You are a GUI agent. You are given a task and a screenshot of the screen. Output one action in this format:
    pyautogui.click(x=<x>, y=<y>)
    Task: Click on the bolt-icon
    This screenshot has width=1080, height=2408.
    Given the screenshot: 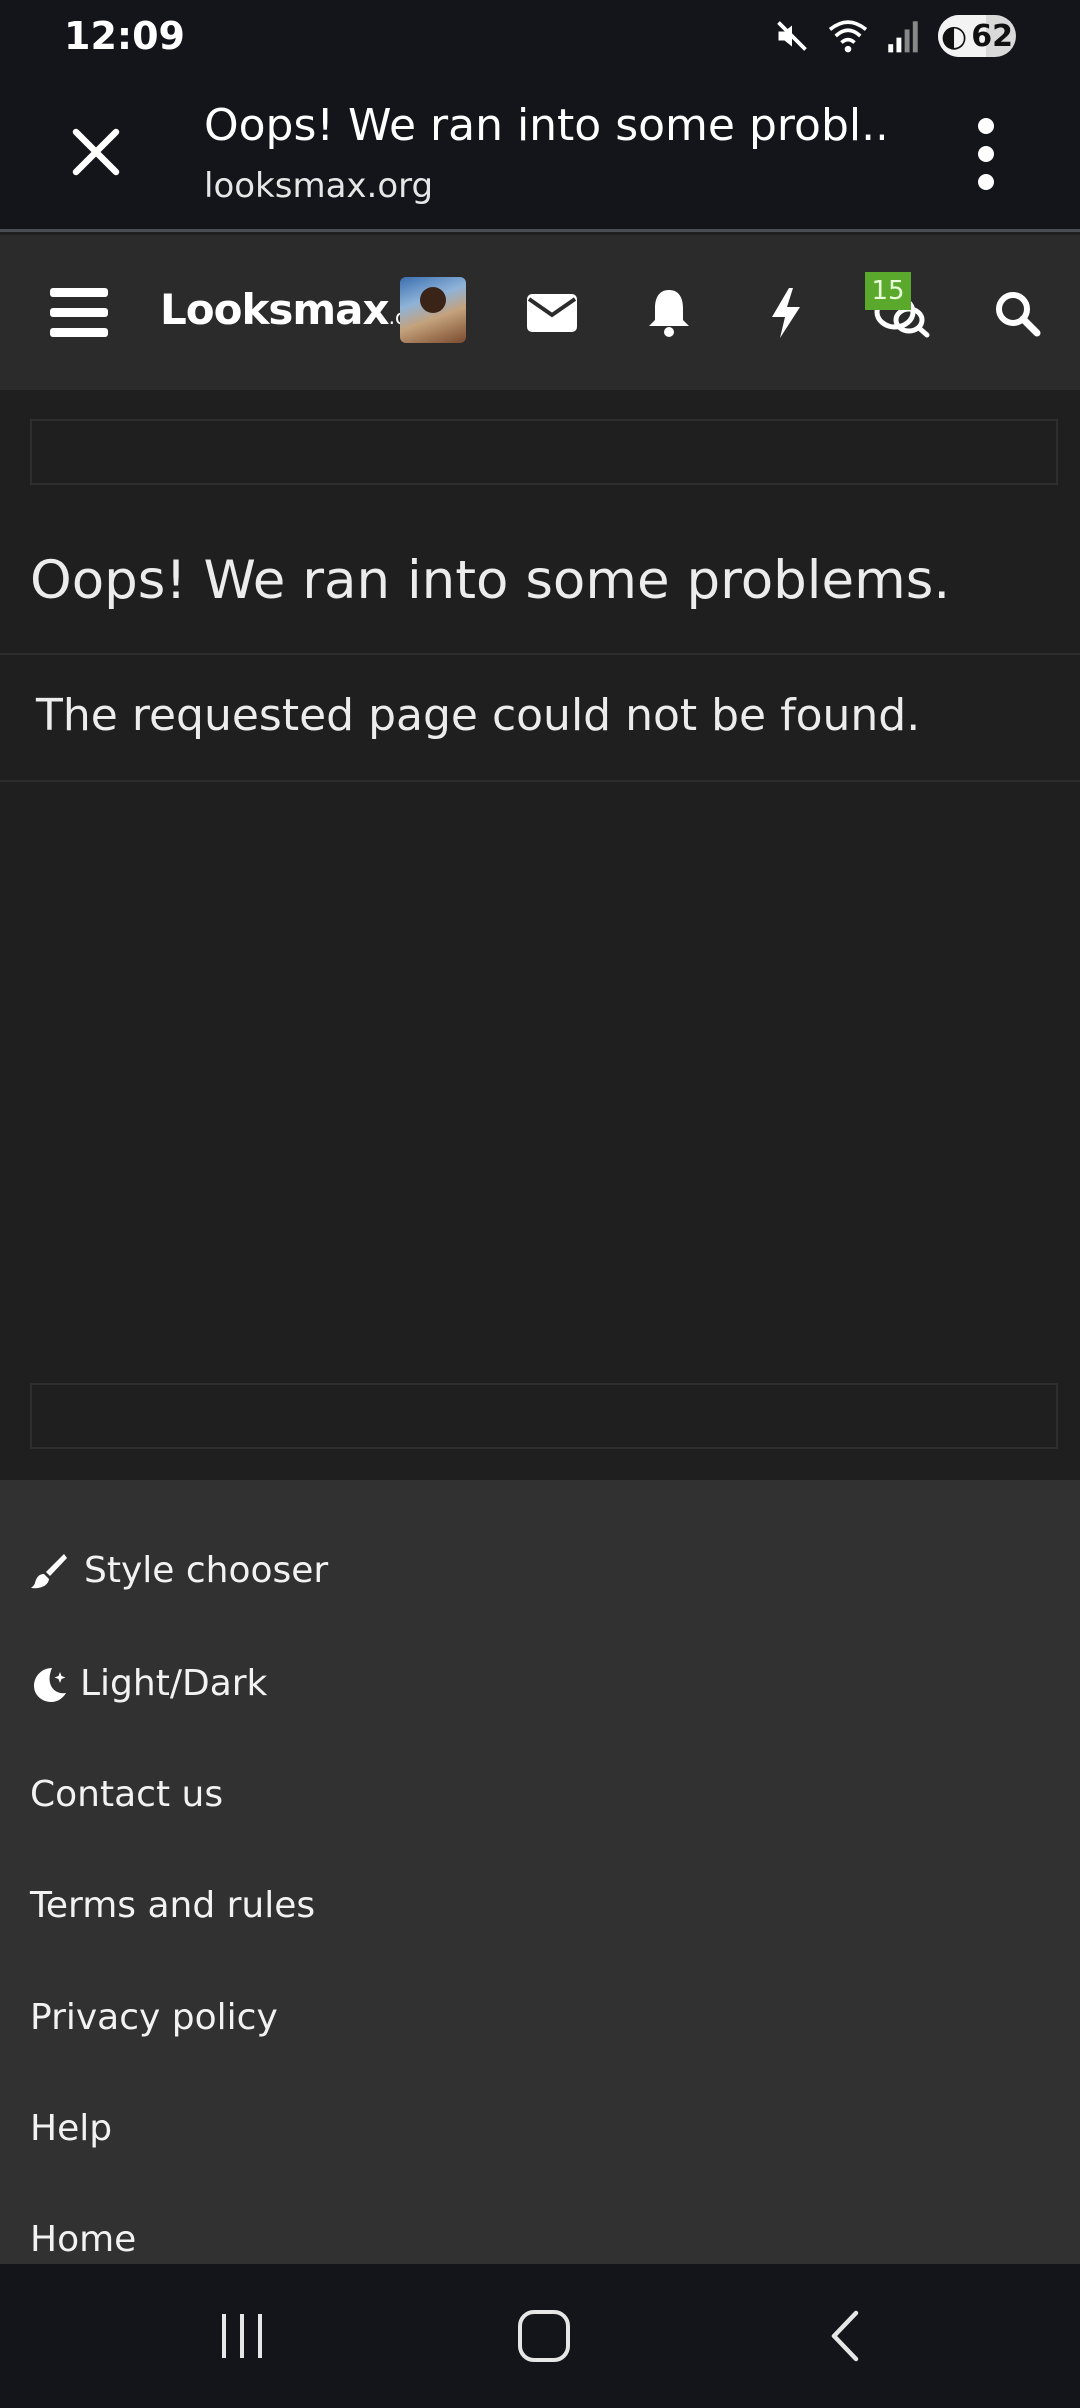 What is the action you would take?
    pyautogui.click(x=786, y=313)
    